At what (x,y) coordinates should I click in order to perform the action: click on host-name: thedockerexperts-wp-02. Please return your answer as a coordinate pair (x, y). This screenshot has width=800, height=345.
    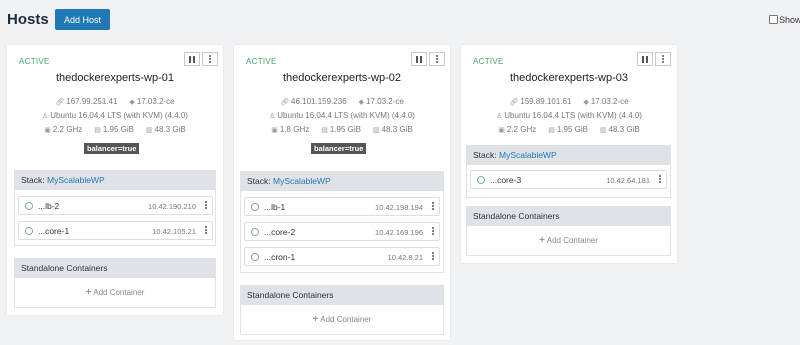
    Looking at the image, I should click on (342, 78).